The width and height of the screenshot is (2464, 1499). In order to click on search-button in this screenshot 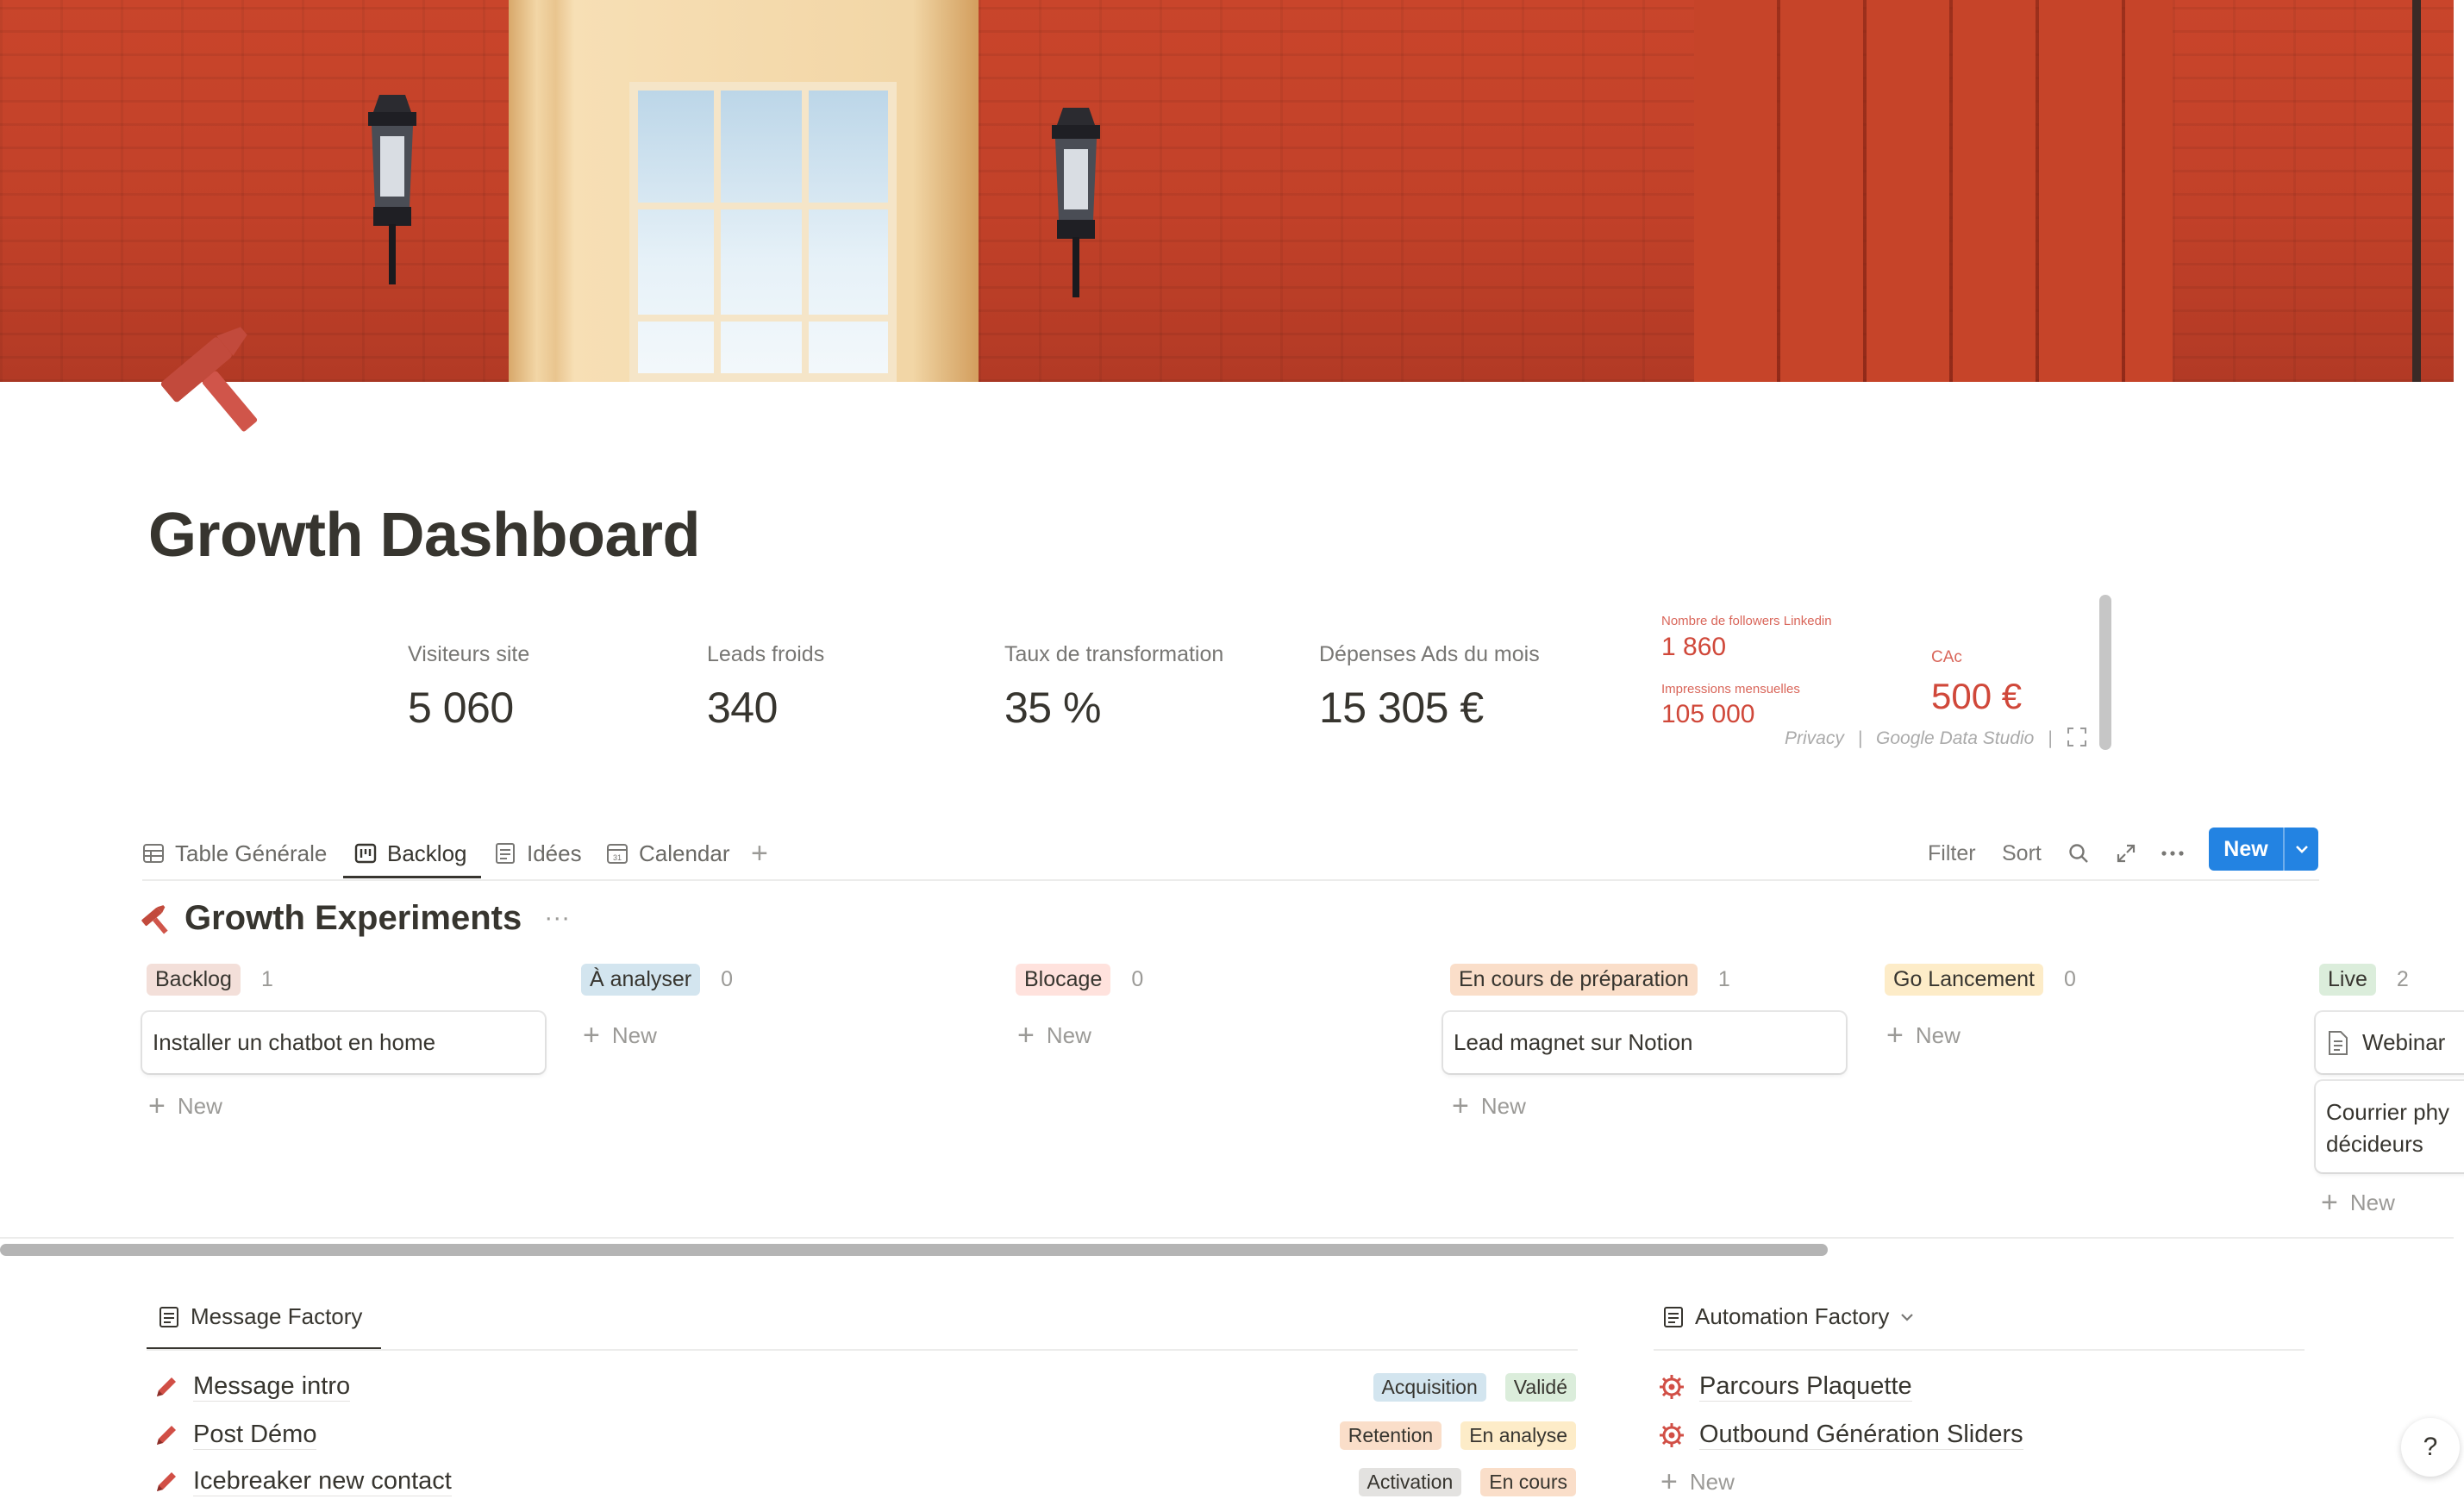, I will do `click(2078, 853)`.